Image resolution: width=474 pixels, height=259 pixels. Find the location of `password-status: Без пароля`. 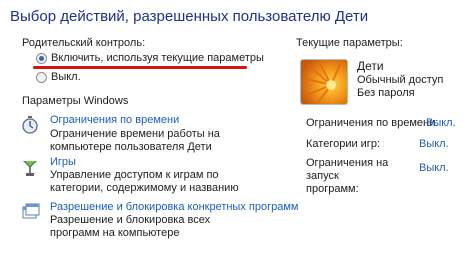

password-status: Без пароля is located at coordinates (386, 93).